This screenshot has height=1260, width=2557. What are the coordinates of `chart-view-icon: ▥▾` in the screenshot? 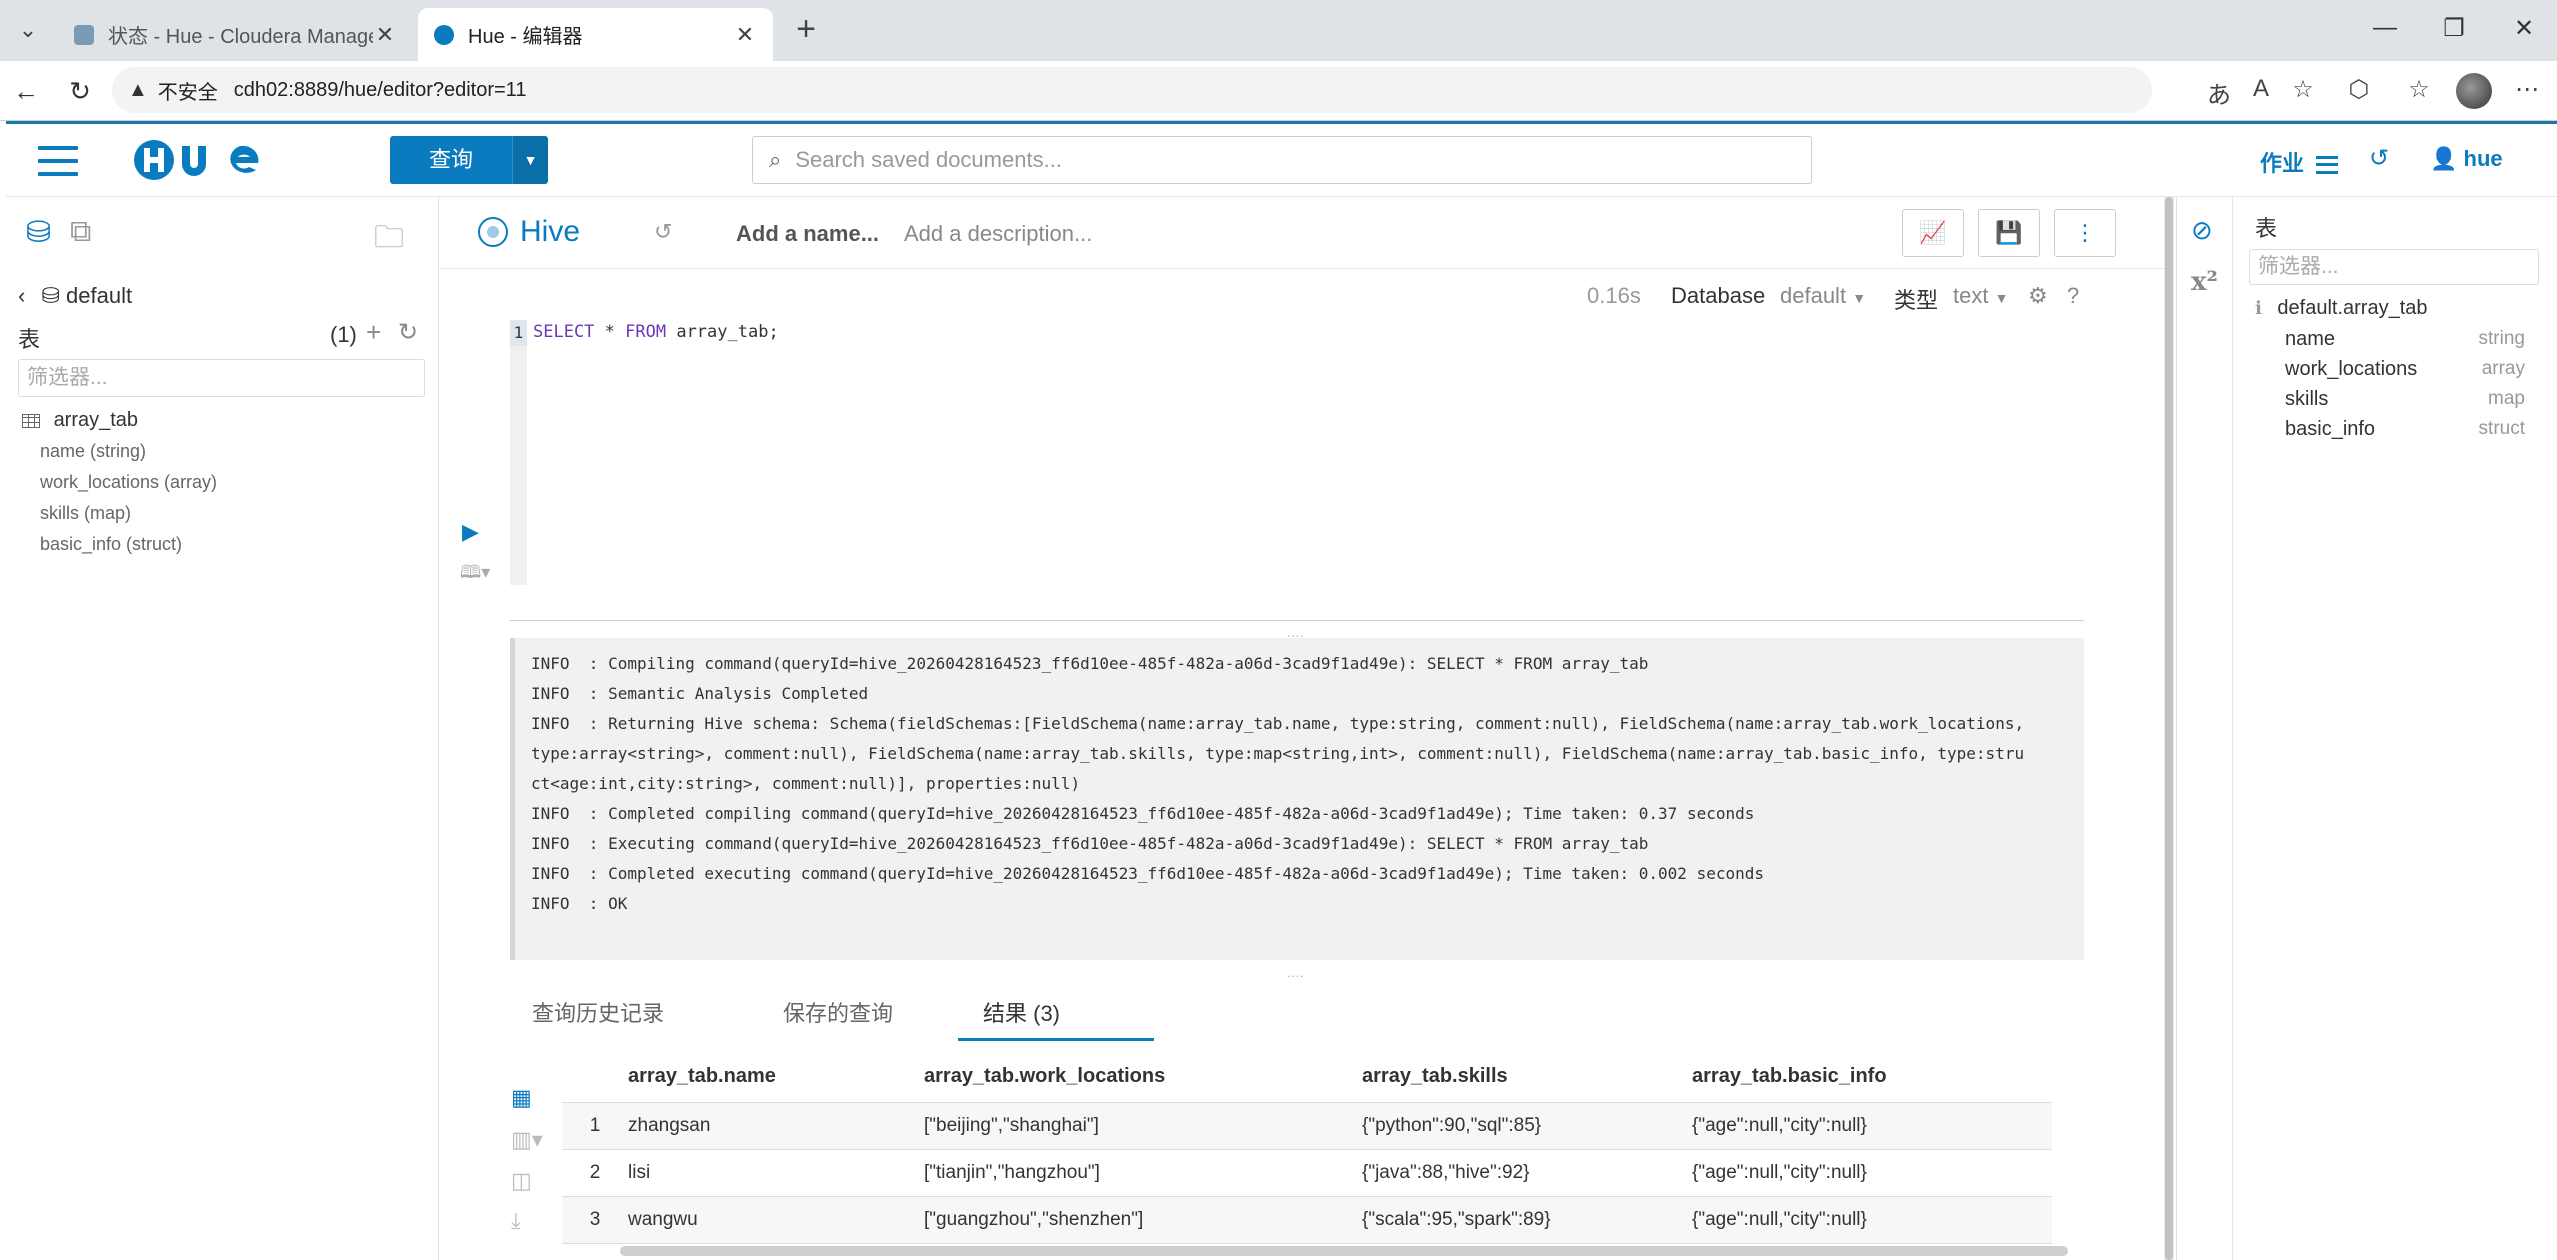 It's located at (527, 1140).